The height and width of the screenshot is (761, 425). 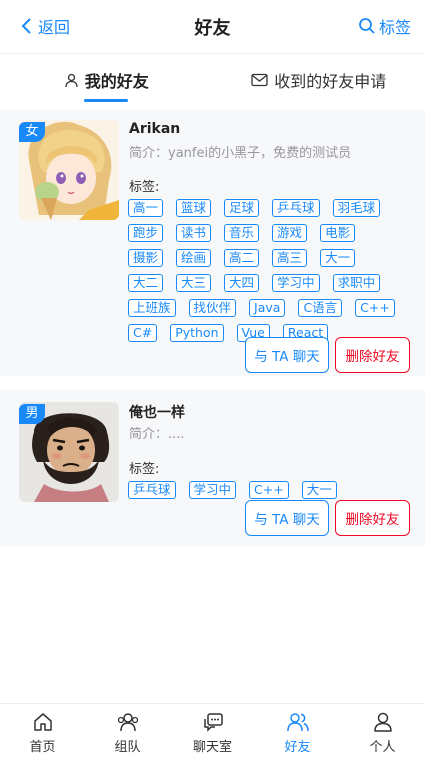 I want to click on tag: 羽毛球, so click(x=356, y=208).